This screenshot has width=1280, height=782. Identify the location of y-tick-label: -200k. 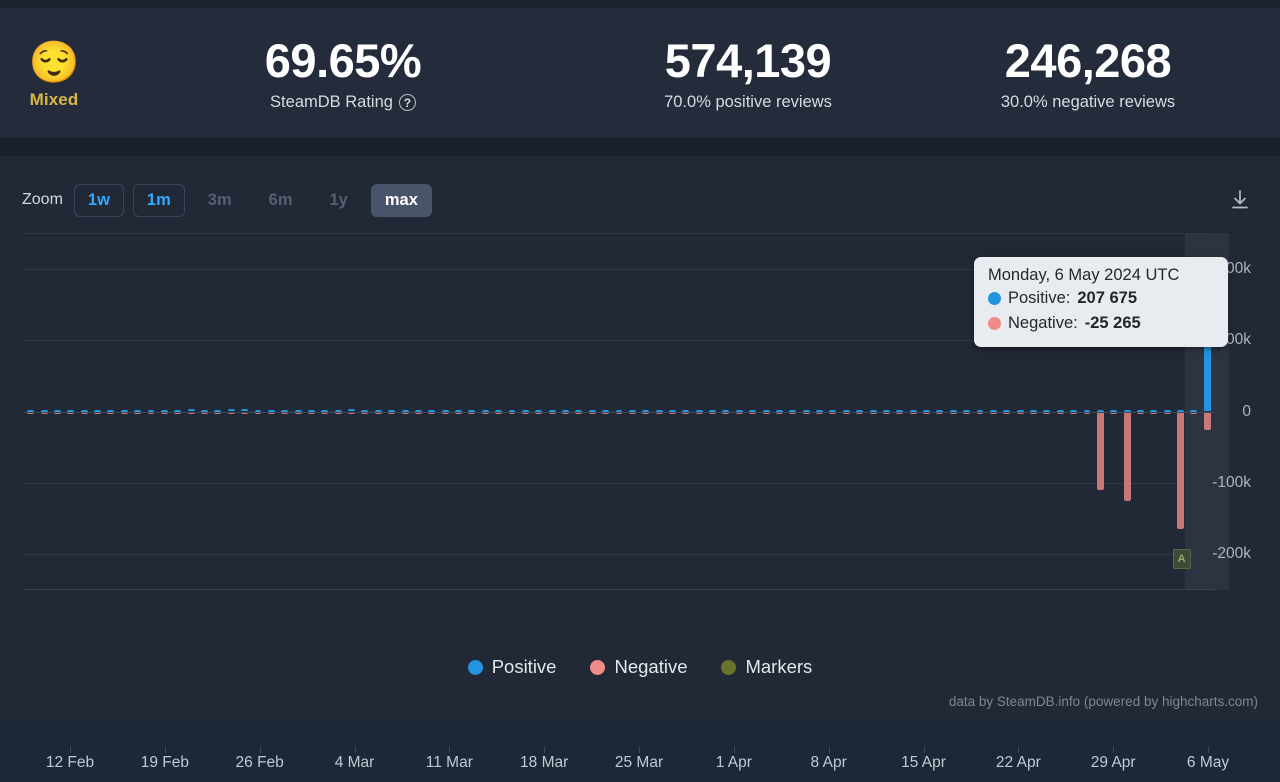
(1231, 554).